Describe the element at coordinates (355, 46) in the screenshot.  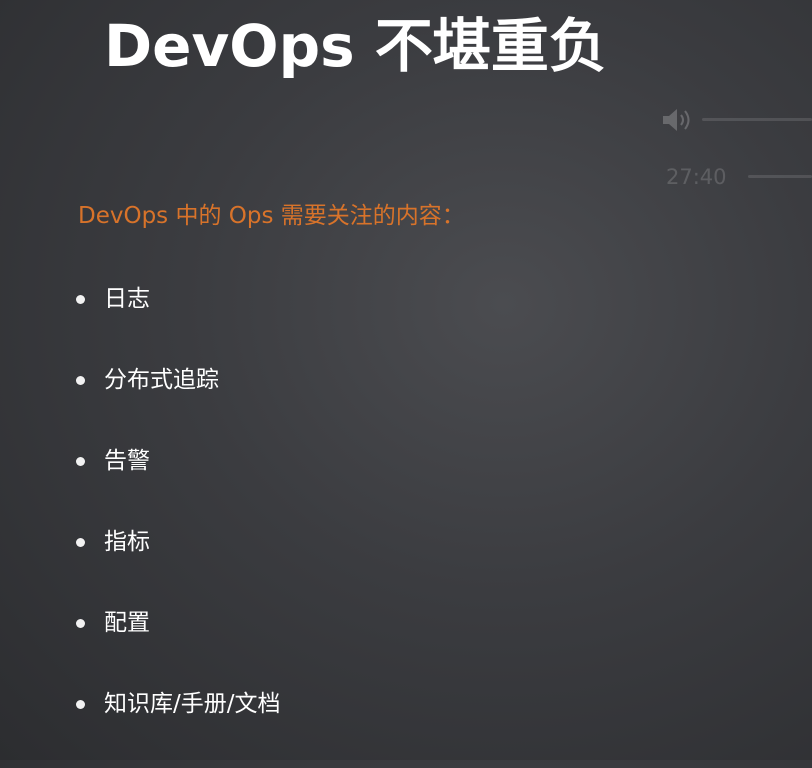
I see `slide-title: DevOps 不堪重负` at that location.